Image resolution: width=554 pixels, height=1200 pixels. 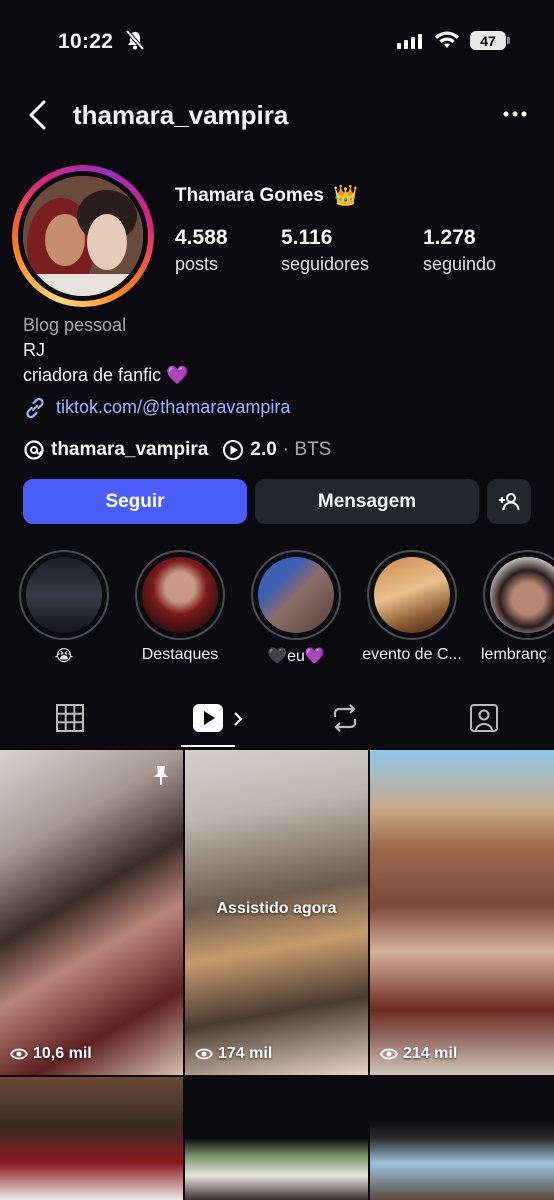 I want to click on active-tab-indicator, so click(x=208, y=746).